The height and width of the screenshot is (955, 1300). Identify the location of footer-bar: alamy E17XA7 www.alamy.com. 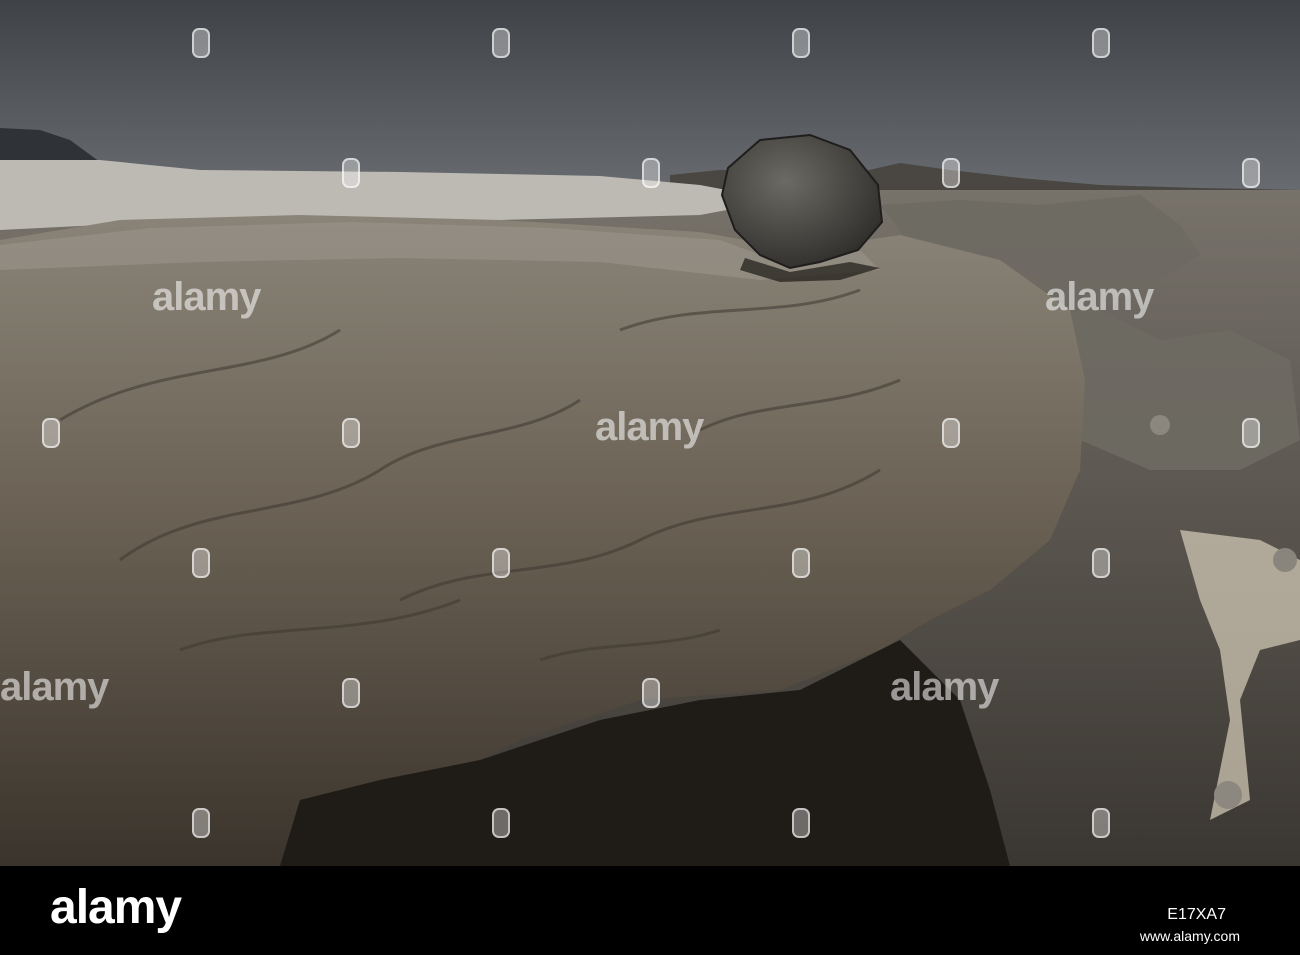
(650, 910).